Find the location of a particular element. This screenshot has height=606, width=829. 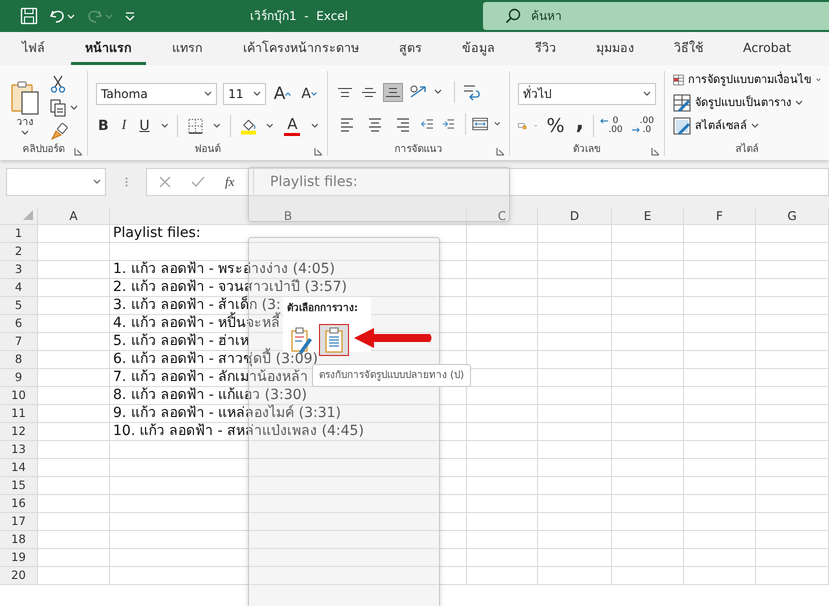

formula-field: Playlist files: is located at coordinates (541, 182).